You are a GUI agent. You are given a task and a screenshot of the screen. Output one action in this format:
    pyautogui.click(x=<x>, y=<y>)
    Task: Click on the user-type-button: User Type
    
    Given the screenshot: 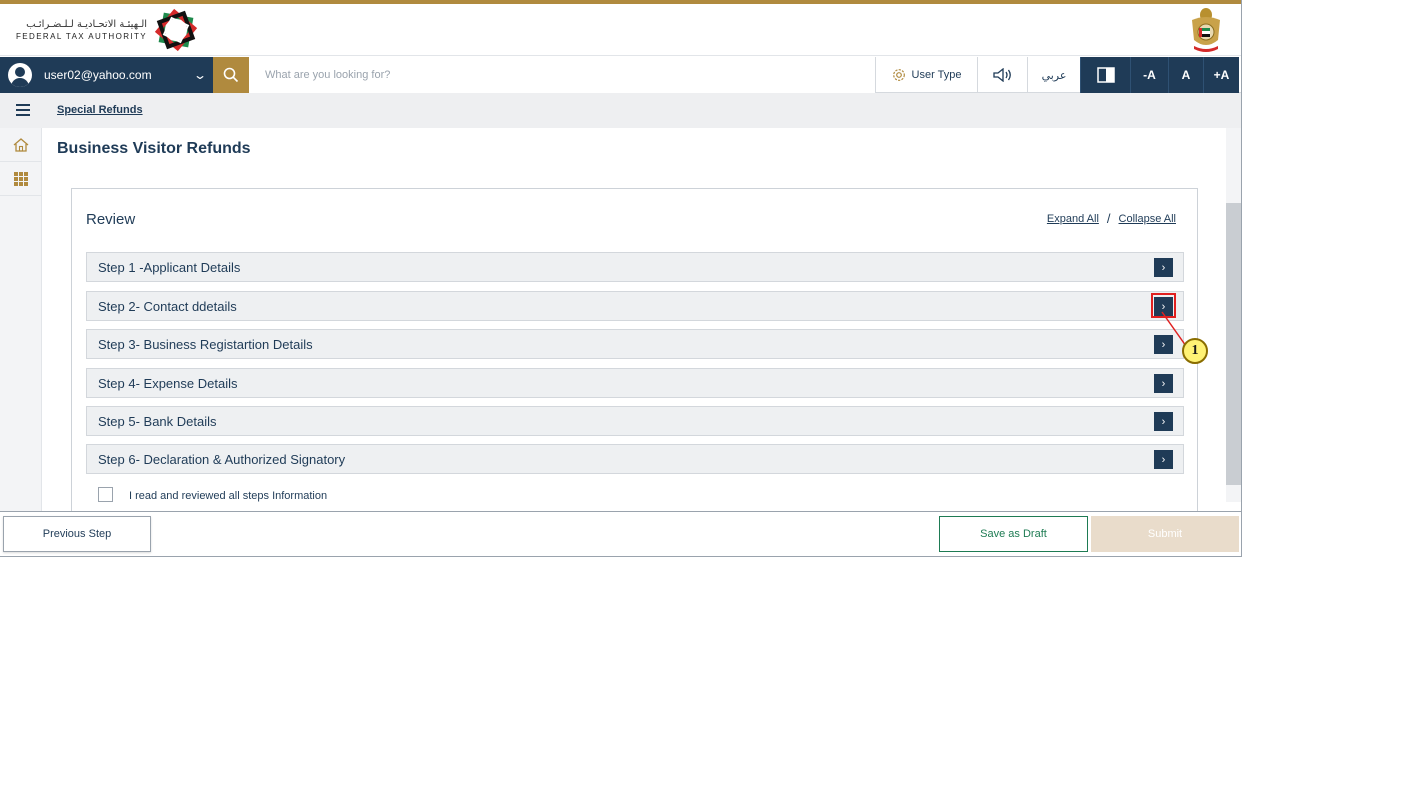 What is the action you would take?
    pyautogui.click(x=926, y=75)
    